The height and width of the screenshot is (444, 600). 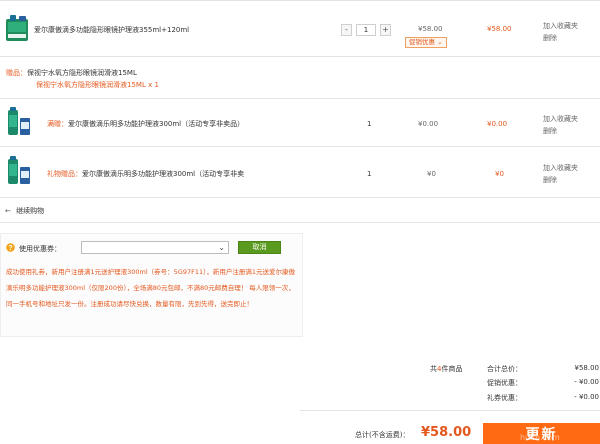 I want to click on coupon-select: ⌄, so click(x=155, y=247).